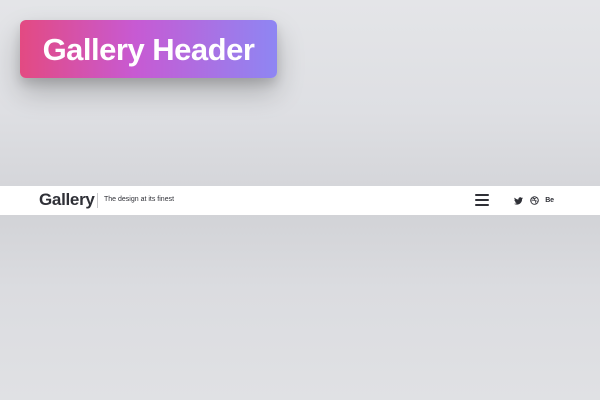 The image size is (600, 400). What do you see at coordinates (518, 200) in the screenshot?
I see `twitter-icon` at bounding box center [518, 200].